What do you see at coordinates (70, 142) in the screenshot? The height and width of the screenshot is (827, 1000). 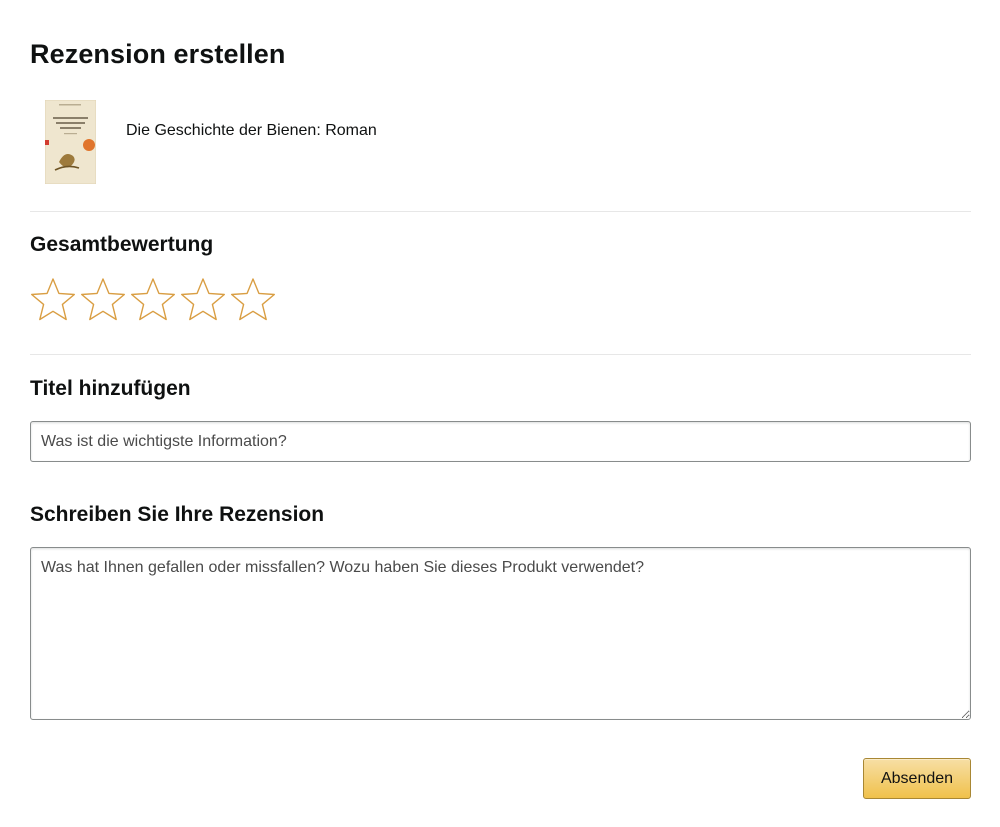 I see `product-cover-image` at bounding box center [70, 142].